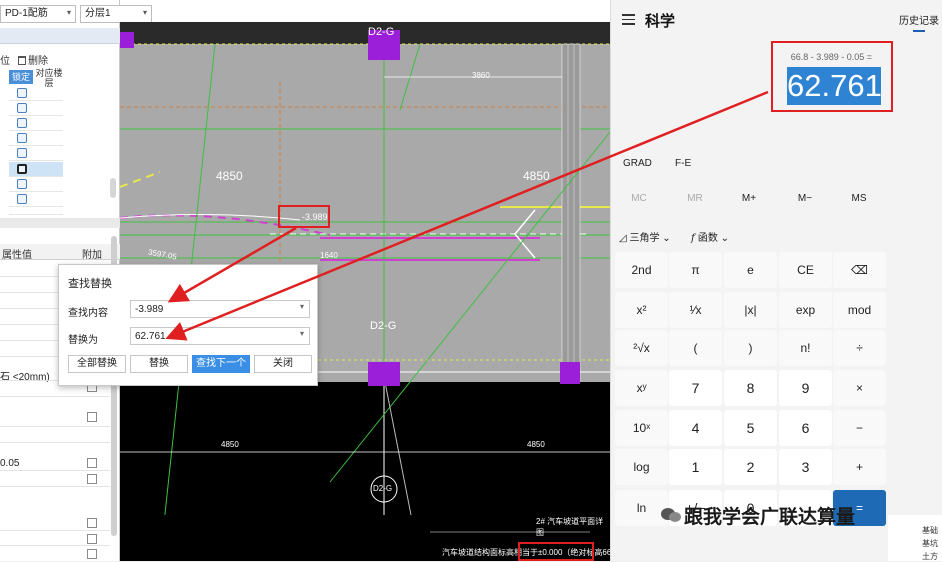  I want to click on watermark: 跟我学会广联达算量, so click(770, 517).